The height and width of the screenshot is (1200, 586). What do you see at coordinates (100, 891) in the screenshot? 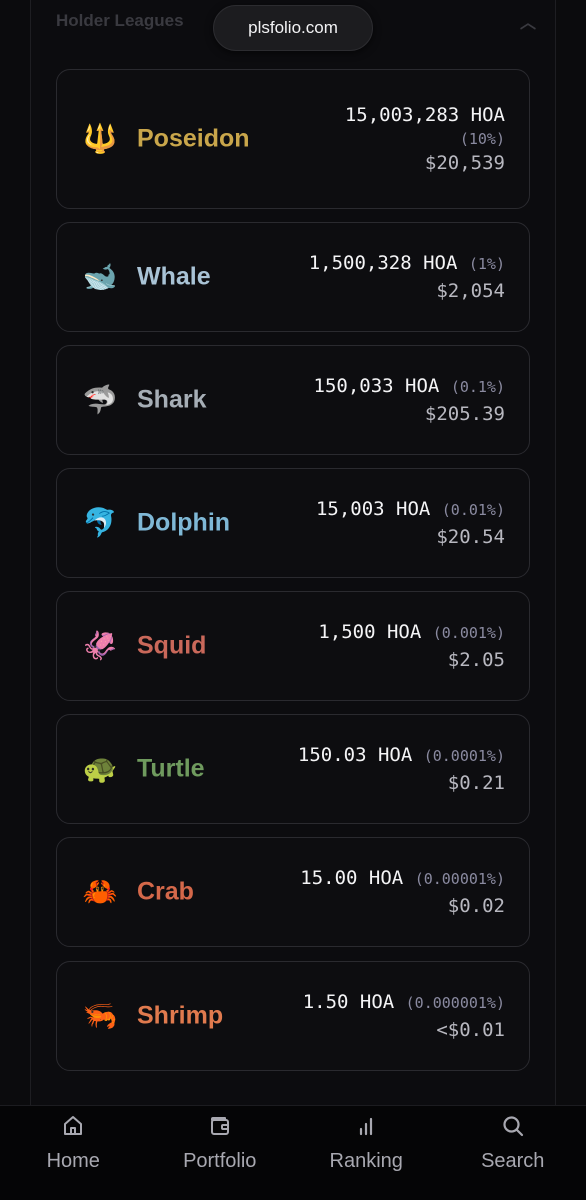
I see `crab-icon: 🦀` at bounding box center [100, 891].